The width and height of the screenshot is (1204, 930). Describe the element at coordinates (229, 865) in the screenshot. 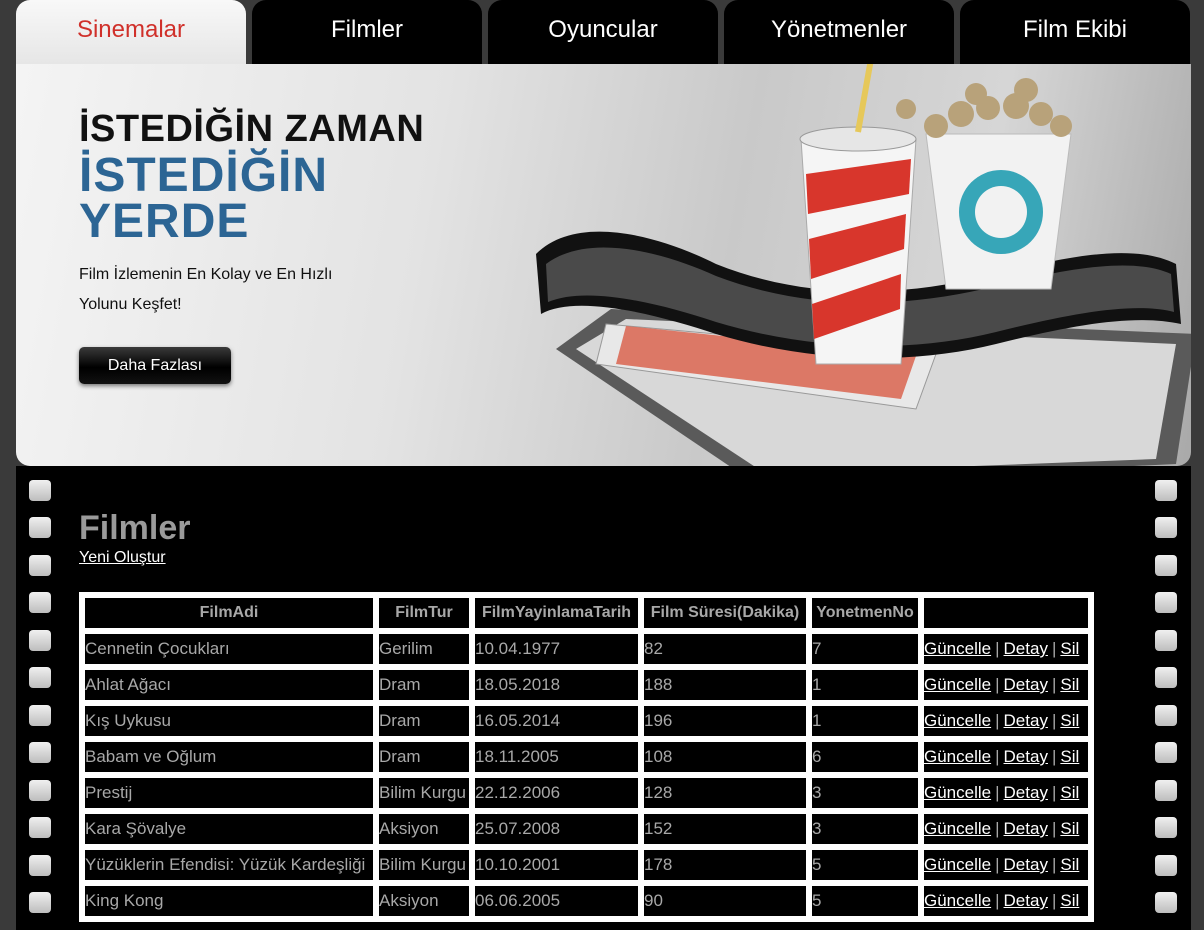

I see `cell-filmadi: Yüzüklerin Efendisi: Yüzük Kardeşliği` at that location.